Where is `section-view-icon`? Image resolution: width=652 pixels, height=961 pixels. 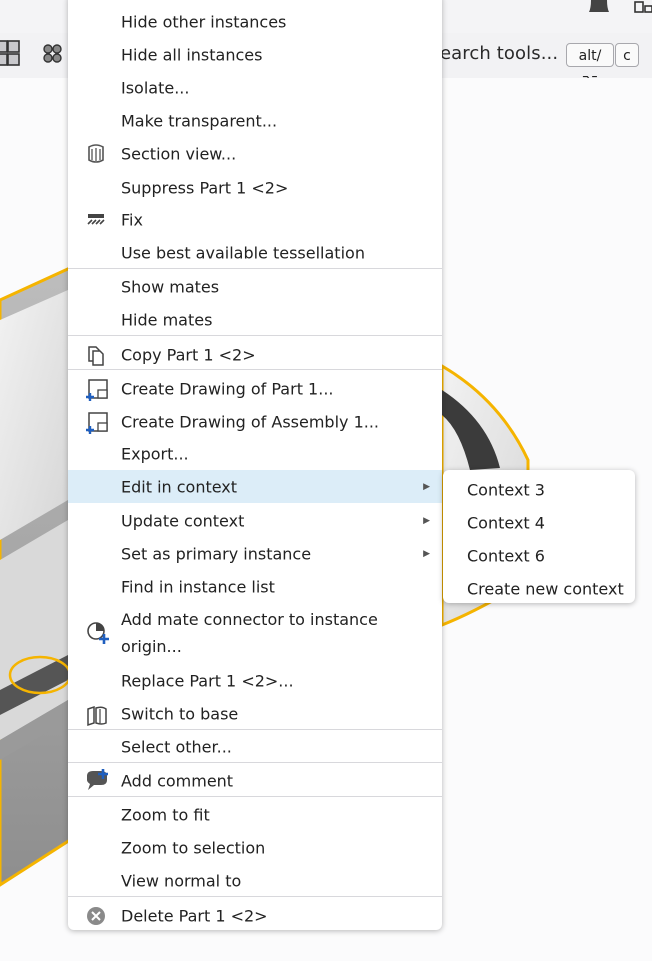 section-view-icon is located at coordinates (96, 154).